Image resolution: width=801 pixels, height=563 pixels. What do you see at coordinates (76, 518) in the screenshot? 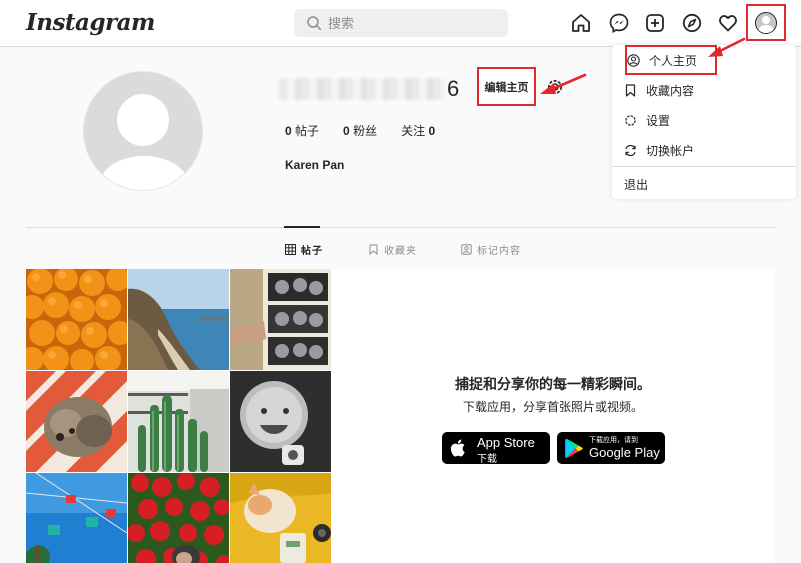
I see `photo-ferris-wheel` at bounding box center [76, 518].